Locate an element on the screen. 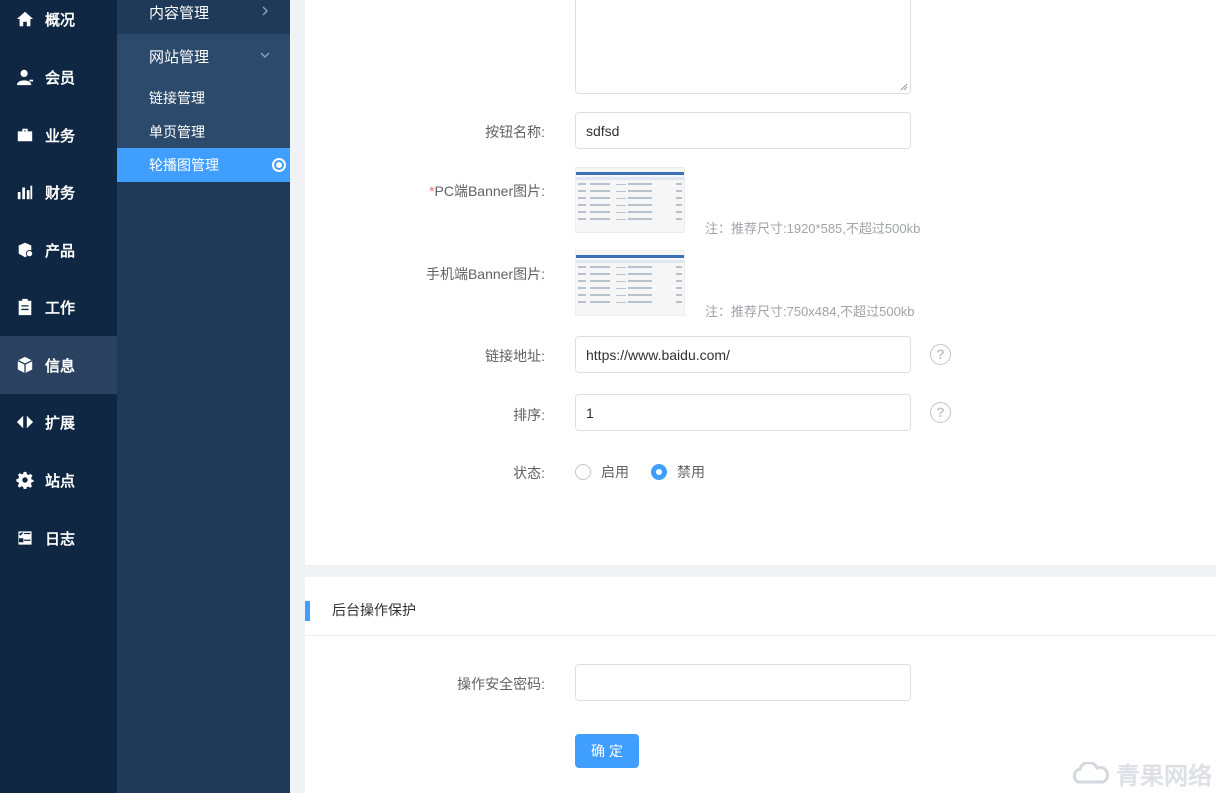 The height and width of the screenshot is (793, 1216). password-label: 操作安全密码: is located at coordinates (501, 684).